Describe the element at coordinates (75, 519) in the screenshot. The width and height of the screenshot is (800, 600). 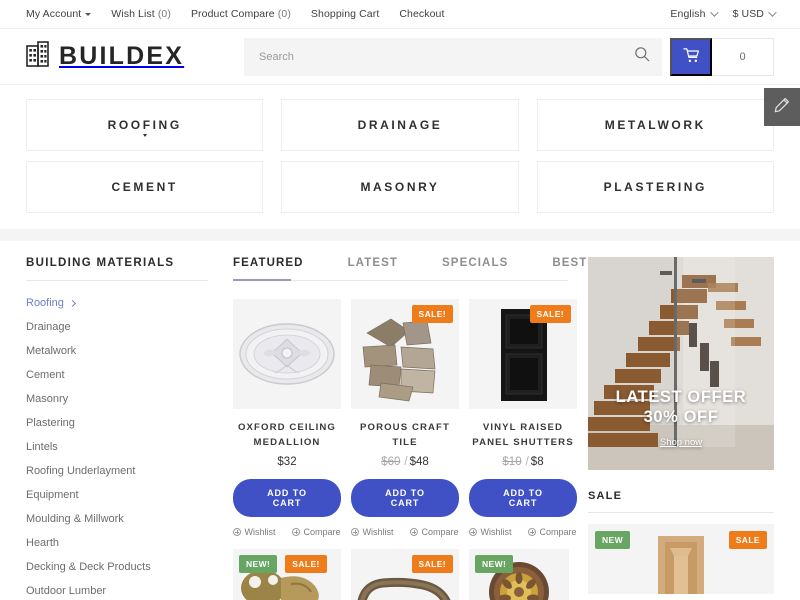
I see `sidebar-item-moulding-millwork: Moulding & Millwork` at that location.